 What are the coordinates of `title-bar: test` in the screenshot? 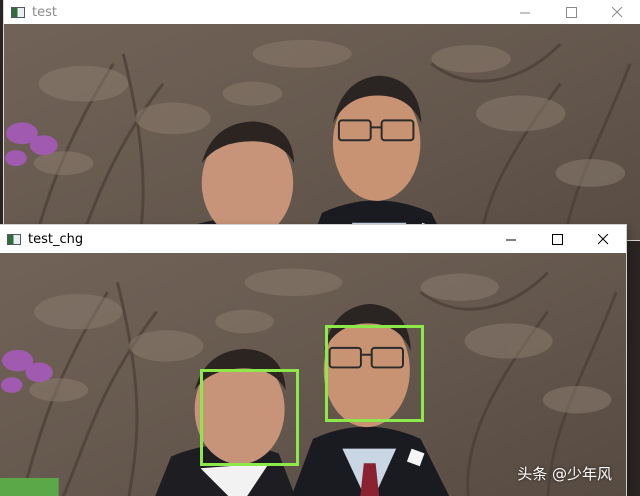 It's located at (322, 12).